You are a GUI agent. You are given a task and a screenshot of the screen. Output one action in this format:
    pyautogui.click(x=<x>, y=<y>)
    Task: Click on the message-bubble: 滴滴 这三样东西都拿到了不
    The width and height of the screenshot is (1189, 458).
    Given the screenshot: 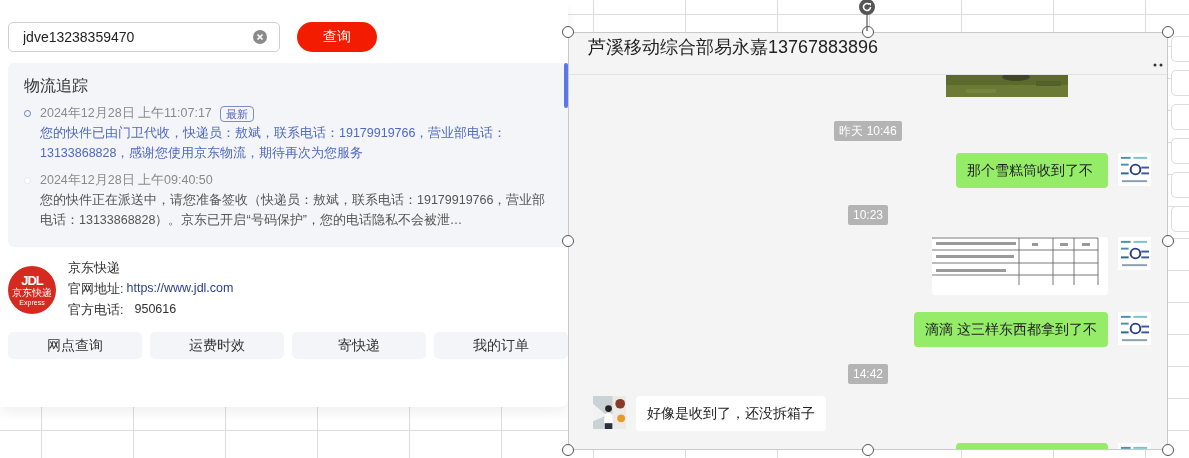 What is the action you would take?
    pyautogui.click(x=1011, y=329)
    